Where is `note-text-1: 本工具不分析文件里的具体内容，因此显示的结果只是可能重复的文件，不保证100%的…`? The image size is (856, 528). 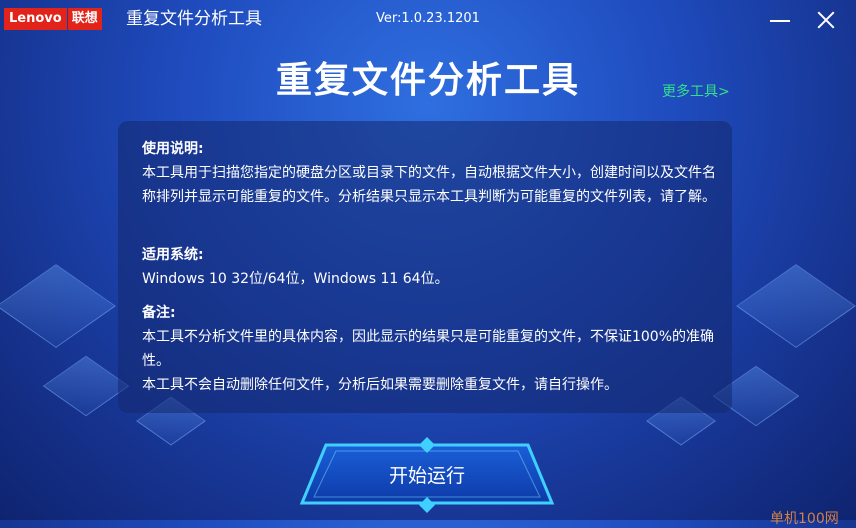 note-text-1: 本工具不分析文件里的具体内容，因此显示的结果只是可能重复的文件，不保证100%的… is located at coordinates (428, 349).